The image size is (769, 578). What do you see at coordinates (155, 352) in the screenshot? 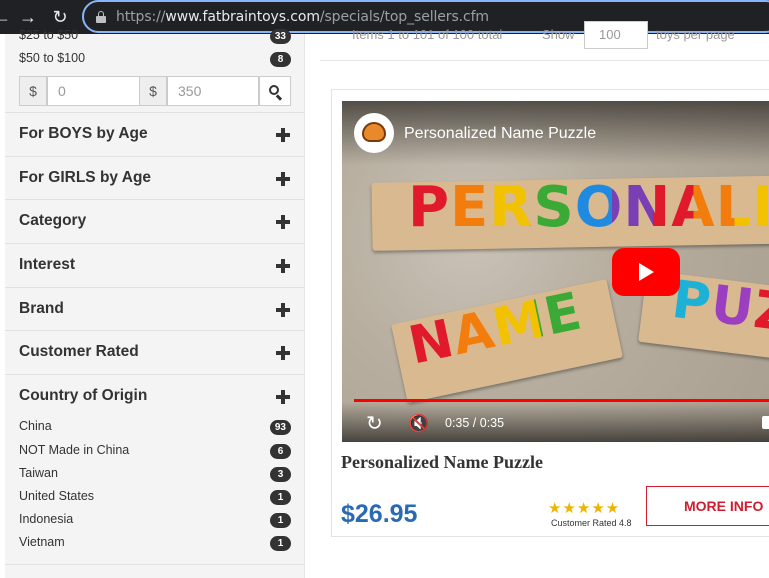
I see `filter-customer-rated: Customer Rated` at bounding box center [155, 352].